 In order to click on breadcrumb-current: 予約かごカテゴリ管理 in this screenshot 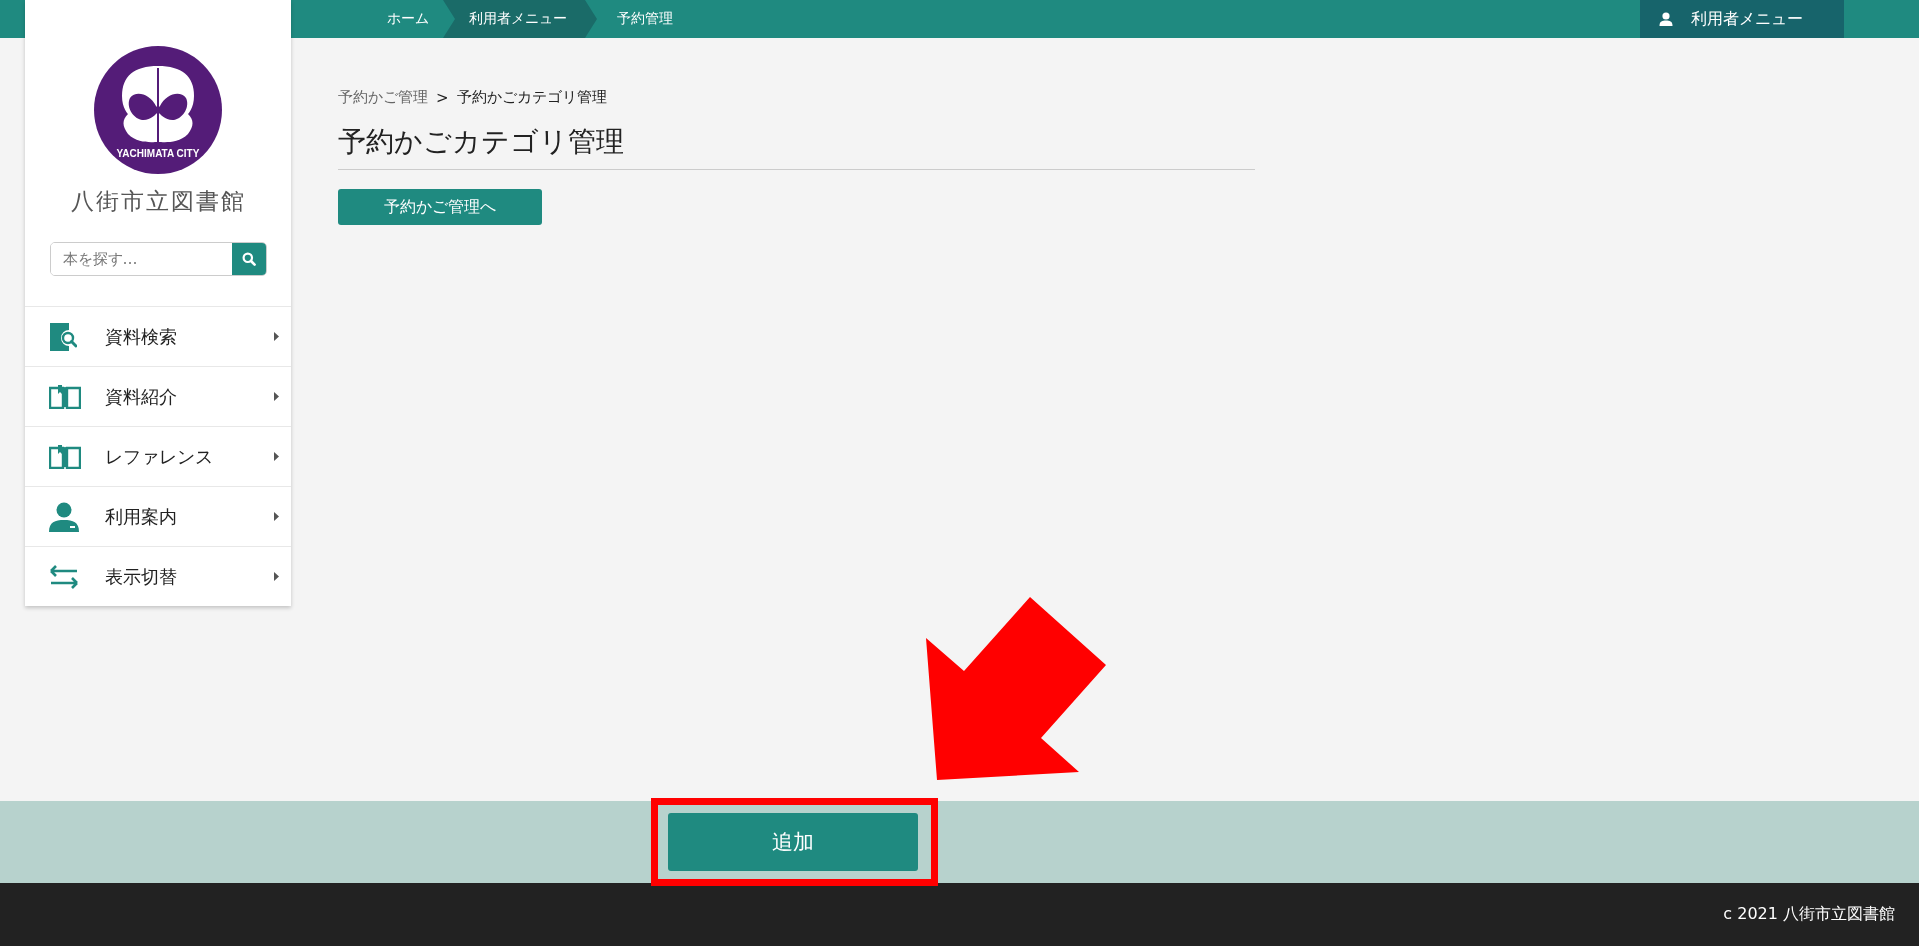, I will do `click(531, 97)`.